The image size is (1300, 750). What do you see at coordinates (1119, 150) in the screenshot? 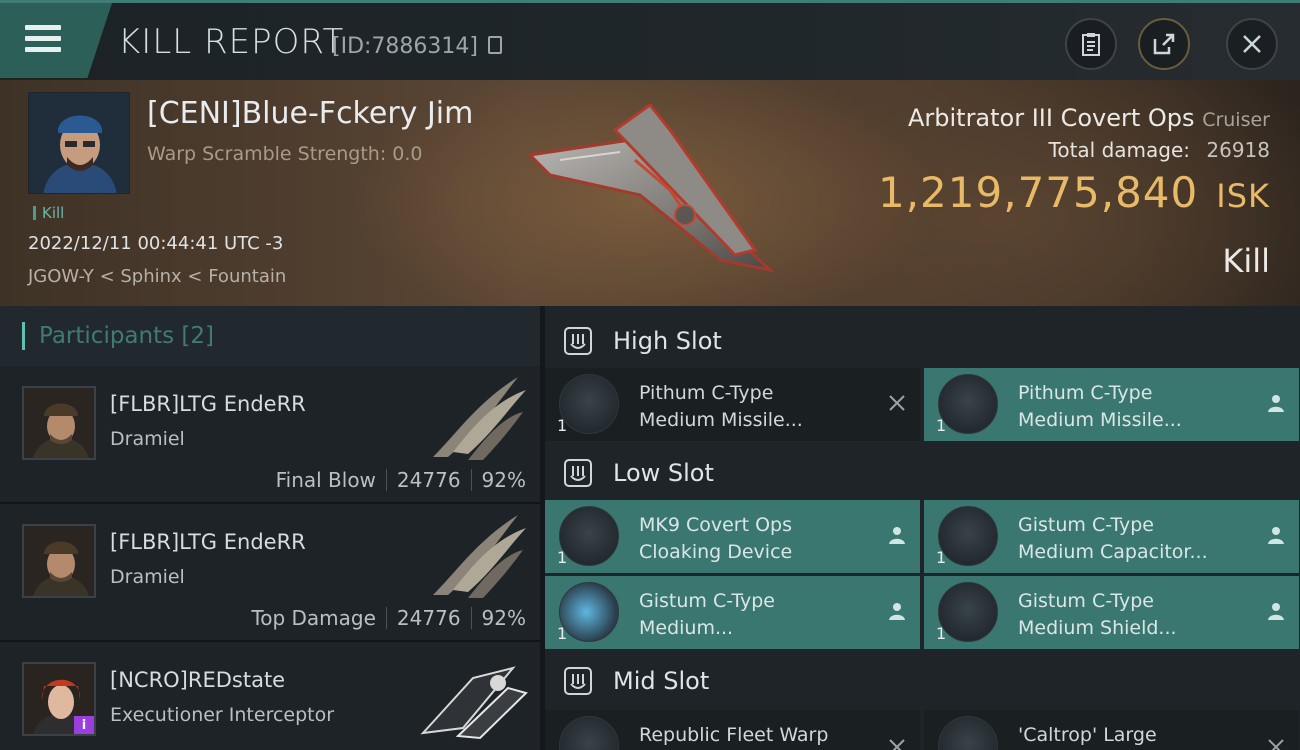
I see `total-damage-label: Total damage:` at bounding box center [1119, 150].